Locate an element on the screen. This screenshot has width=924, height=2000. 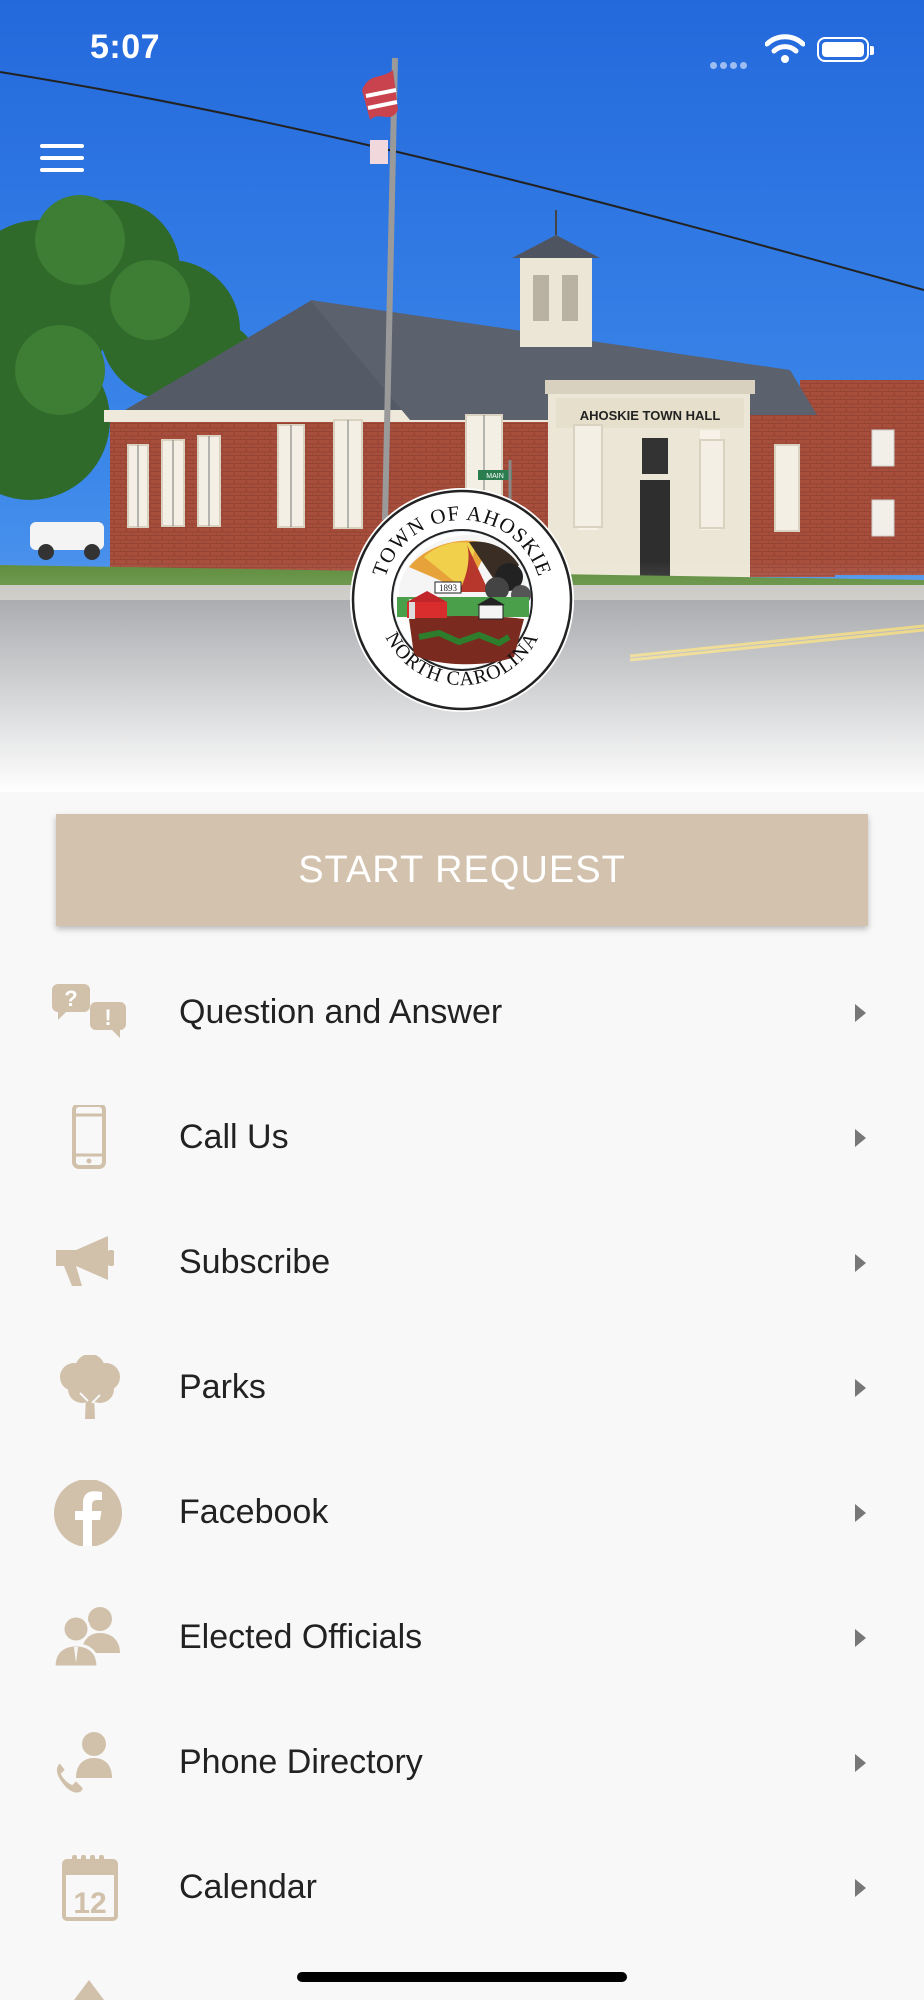
building-sign: AHOSKIE TOWN HALL is located at coordinates (650, 415).